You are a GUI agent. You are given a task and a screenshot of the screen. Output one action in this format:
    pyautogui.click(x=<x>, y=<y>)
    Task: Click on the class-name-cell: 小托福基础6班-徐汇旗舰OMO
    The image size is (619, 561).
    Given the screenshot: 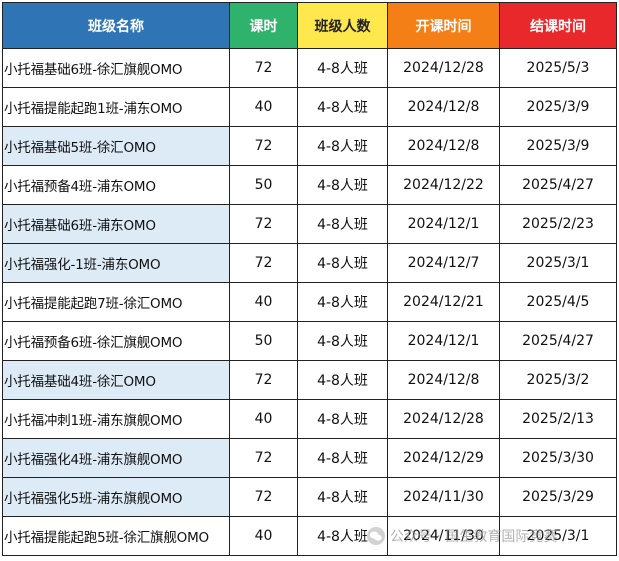 What is the action you would take?
    pyautogui.click(x=116, y=68)
    